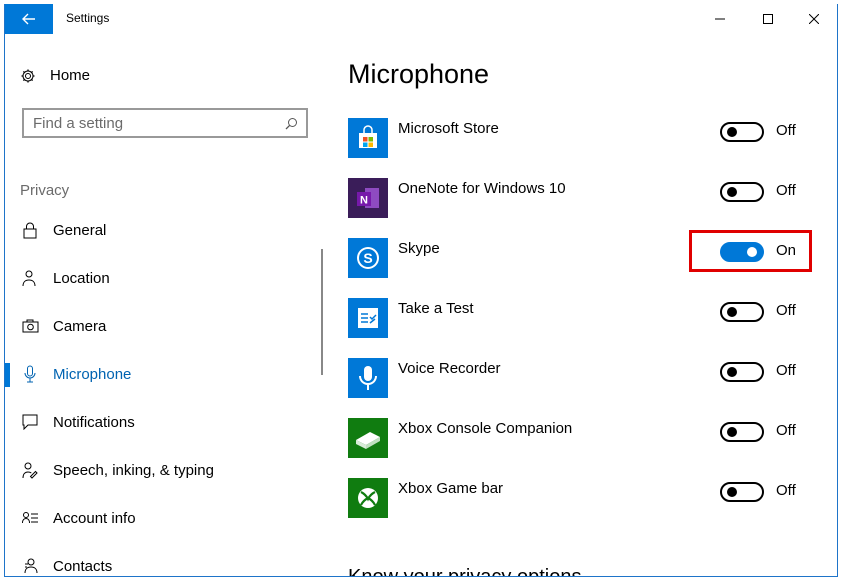  I want to click on lock-icon, so click(30, 230).